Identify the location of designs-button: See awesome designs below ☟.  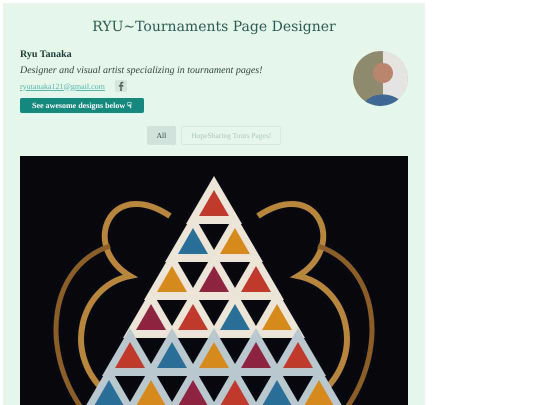
(82, 105).